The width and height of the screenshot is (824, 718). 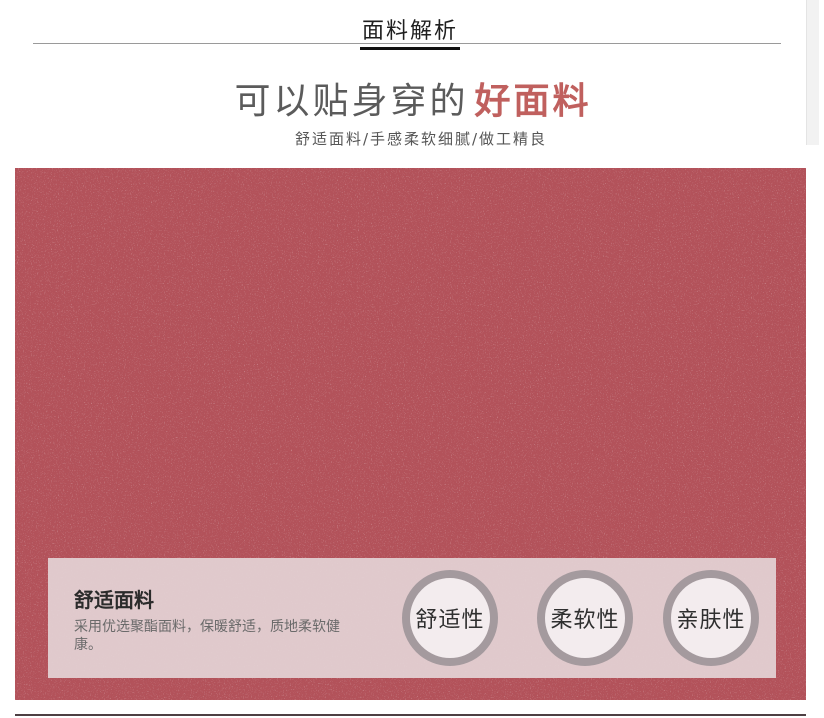 I want to click on badge-skin-friendly: 亲肤性, so click(x=711, y=618).